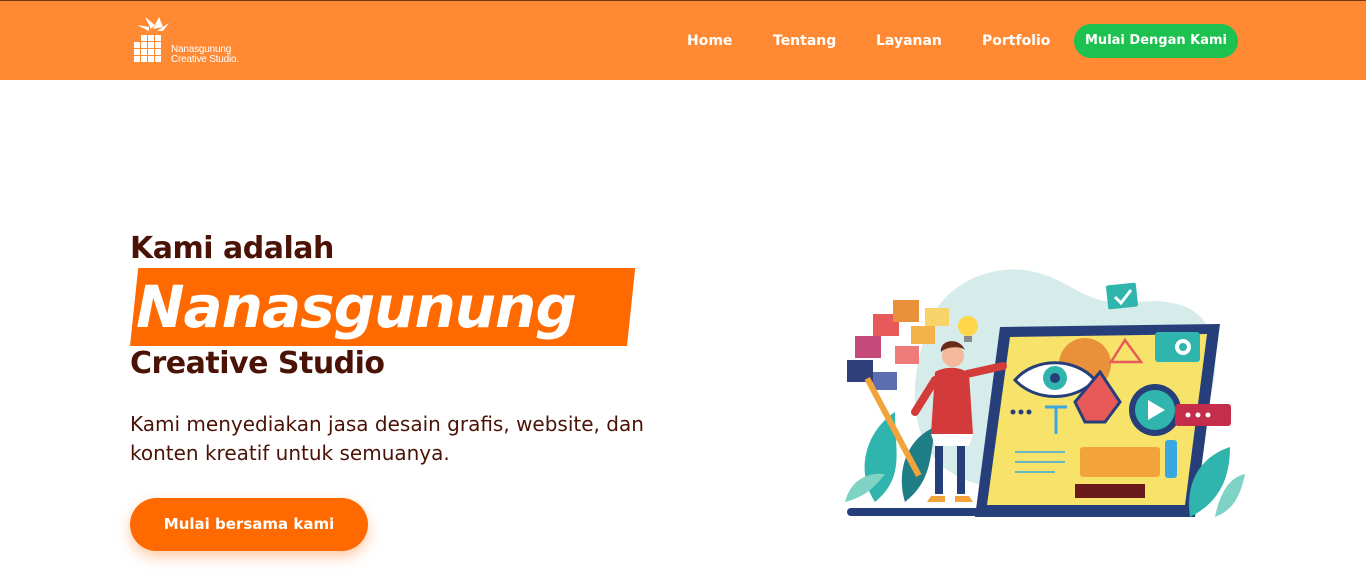  Describe the element at coordinates (205, 59) in the screenshot. I see `brand-name-line2: Creative Studio.` at that location.